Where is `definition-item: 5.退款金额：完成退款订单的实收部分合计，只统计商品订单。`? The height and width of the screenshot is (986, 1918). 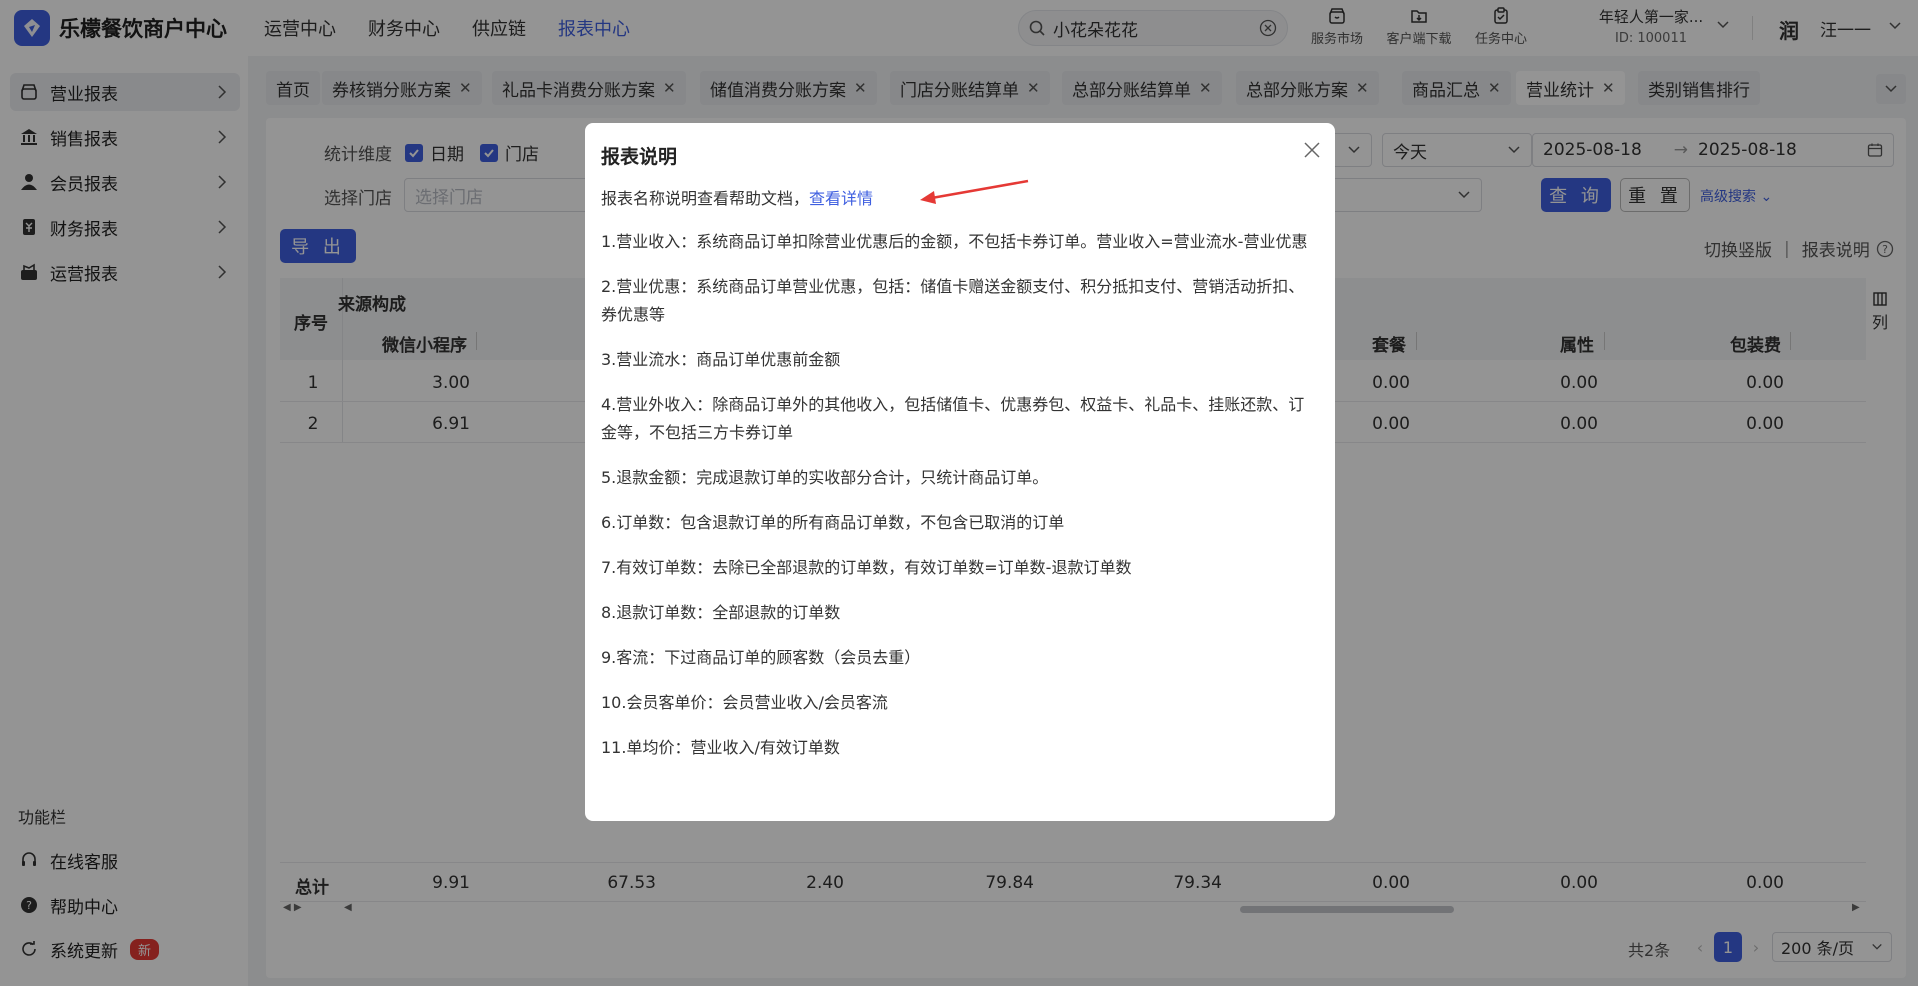
definition-item: 5.退款金额：完成退款订单的实收部分合计，只统计商品订单。 is located at coordinates (825, 477).